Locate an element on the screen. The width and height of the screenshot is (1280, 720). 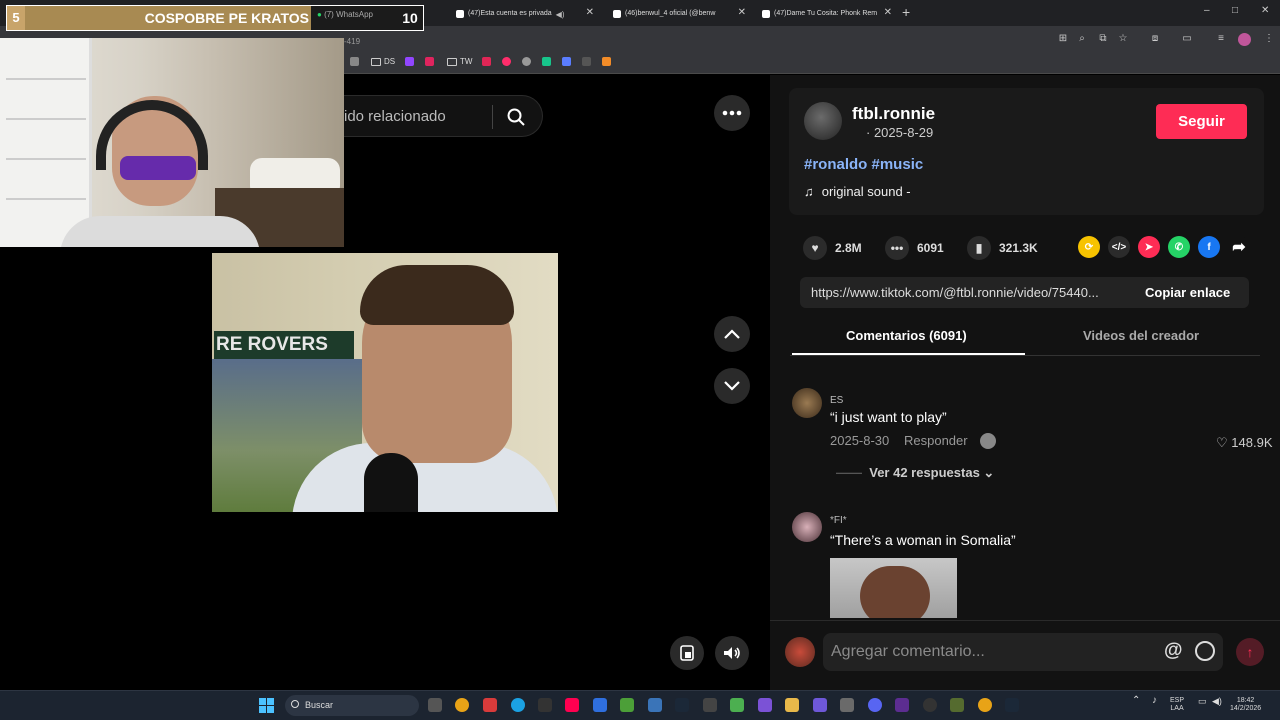
notepad-icon is located at coordinates (847, 705).